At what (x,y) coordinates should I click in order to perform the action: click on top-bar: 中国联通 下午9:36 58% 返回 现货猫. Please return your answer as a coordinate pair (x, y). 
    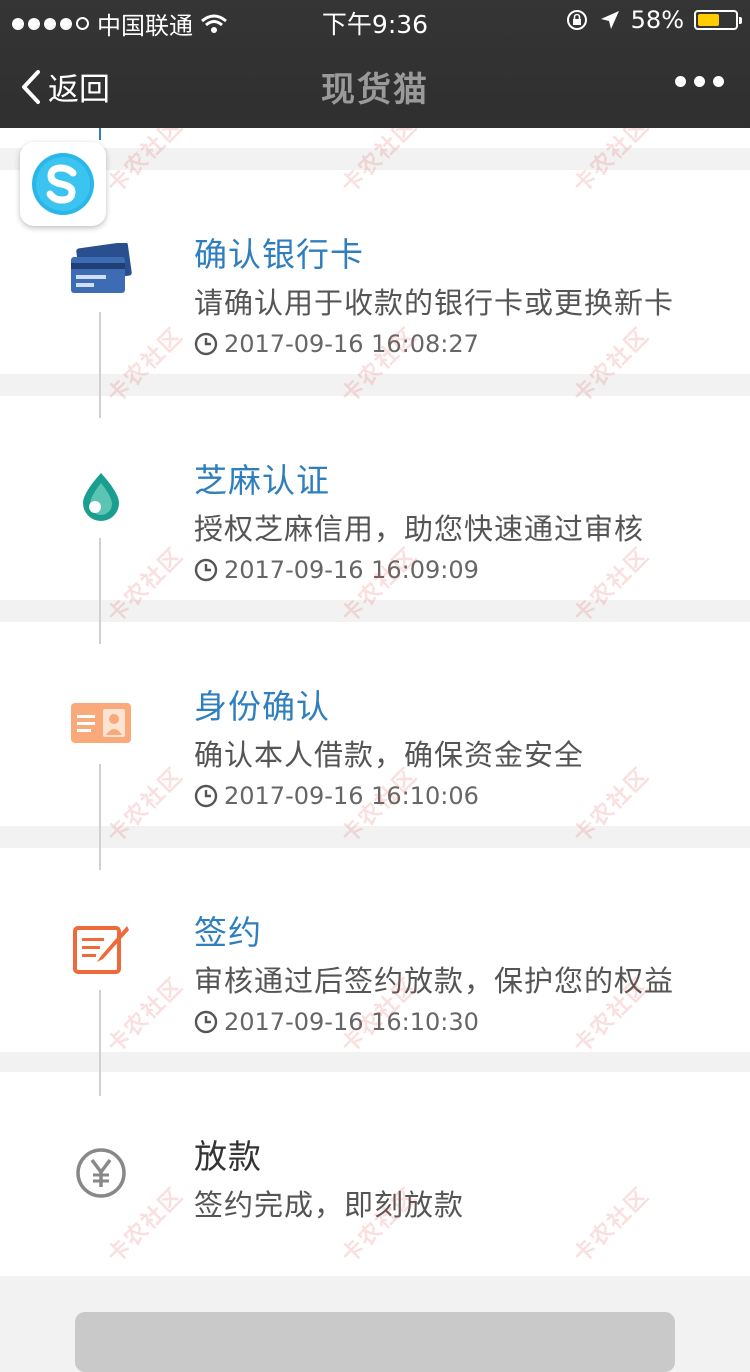
    Looking at the image, I should click on (375, 64).